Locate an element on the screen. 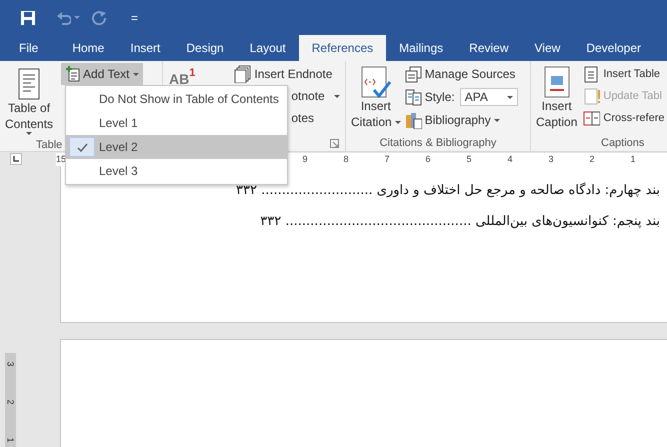  customize-toolbar-button: = is located at coordinates (134, 17).